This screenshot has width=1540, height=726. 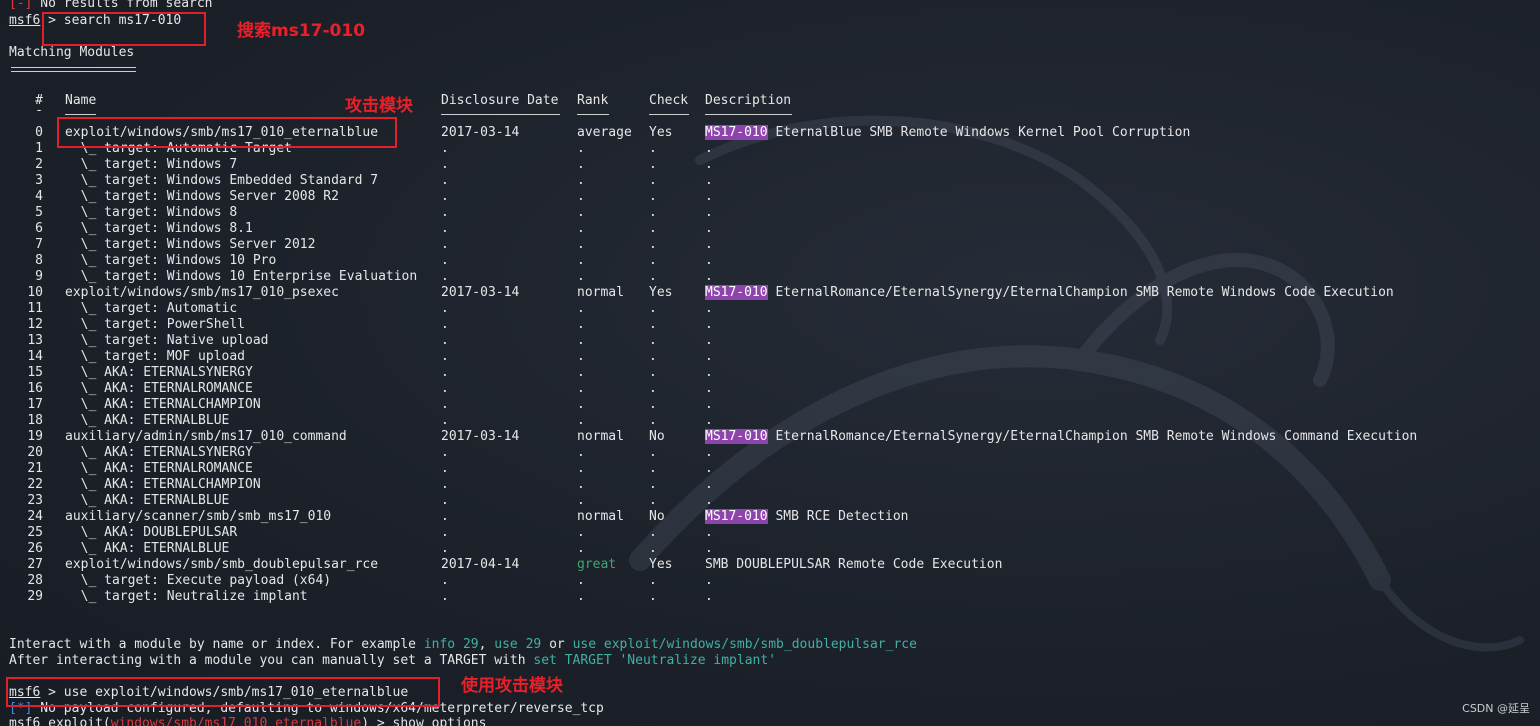 What do you see at coordinates (35, 468) in the screenshot?
I see `row-num: 21` at bounding box center [35, 468].